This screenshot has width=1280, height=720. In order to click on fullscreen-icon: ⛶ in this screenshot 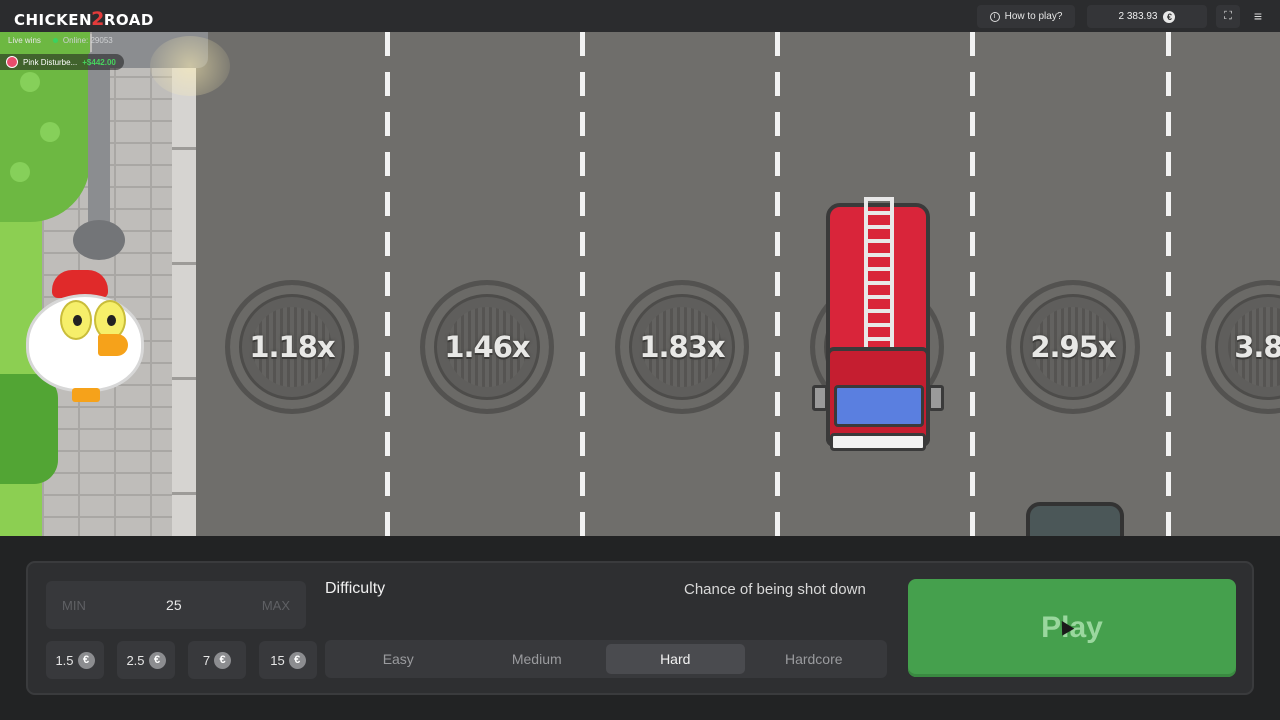, I will do `click(1228, 16)`.